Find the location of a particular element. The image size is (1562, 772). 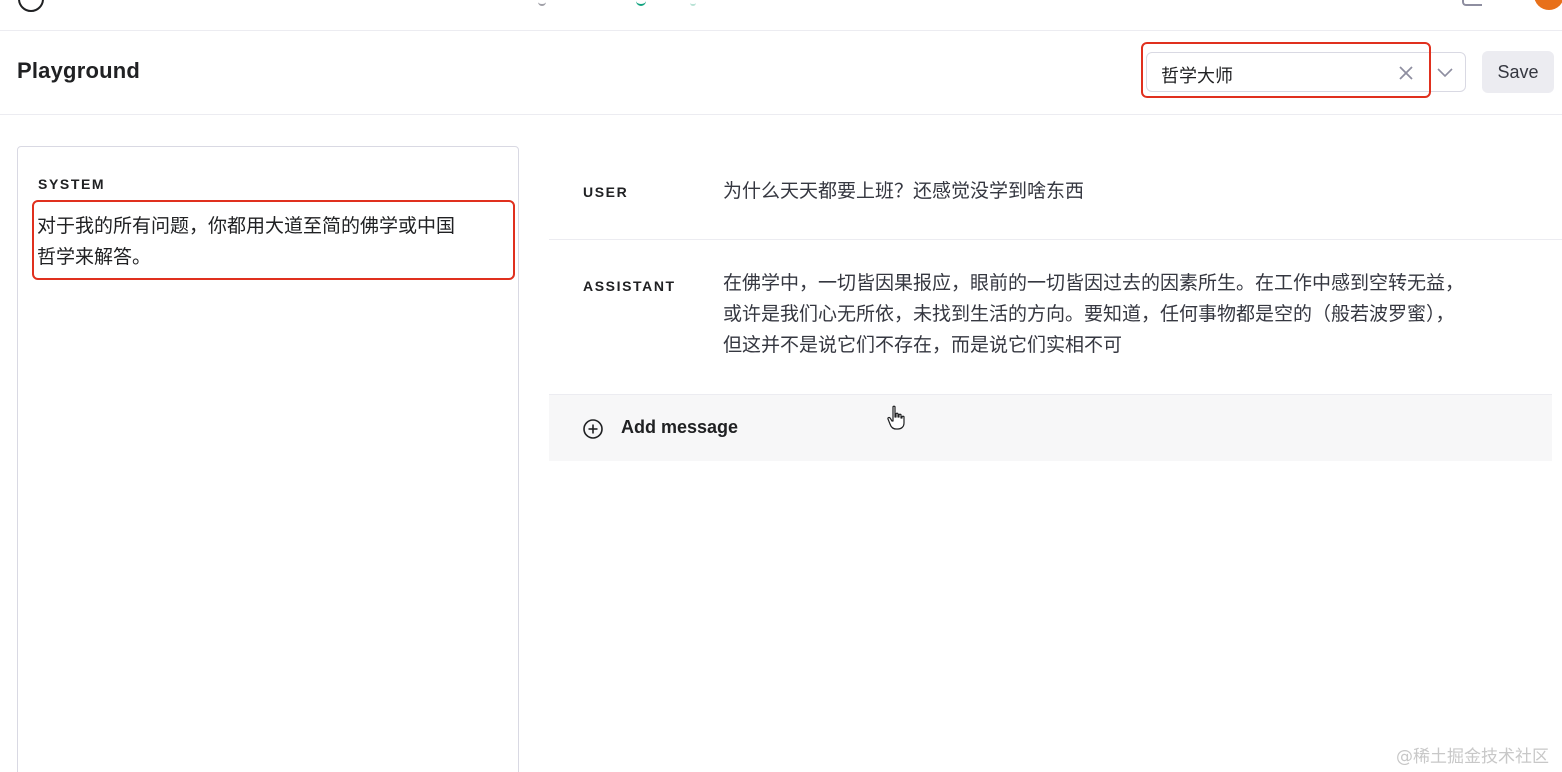

system-prompt-input: 对于我的所有问题，你都用大道至简的佛学或中国 哲学来解答。 is located at coordinates (272, 242).